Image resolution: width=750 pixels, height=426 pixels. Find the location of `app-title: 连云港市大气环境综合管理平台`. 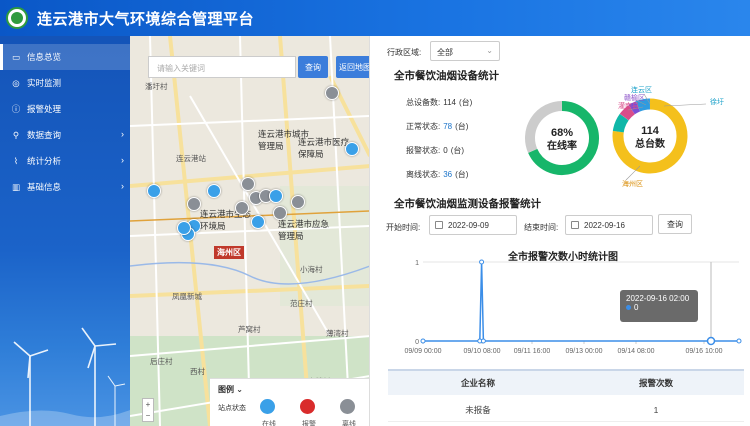

app-title: 连云港市大气环境综合管理平台 is located at coordinates (146, 19).